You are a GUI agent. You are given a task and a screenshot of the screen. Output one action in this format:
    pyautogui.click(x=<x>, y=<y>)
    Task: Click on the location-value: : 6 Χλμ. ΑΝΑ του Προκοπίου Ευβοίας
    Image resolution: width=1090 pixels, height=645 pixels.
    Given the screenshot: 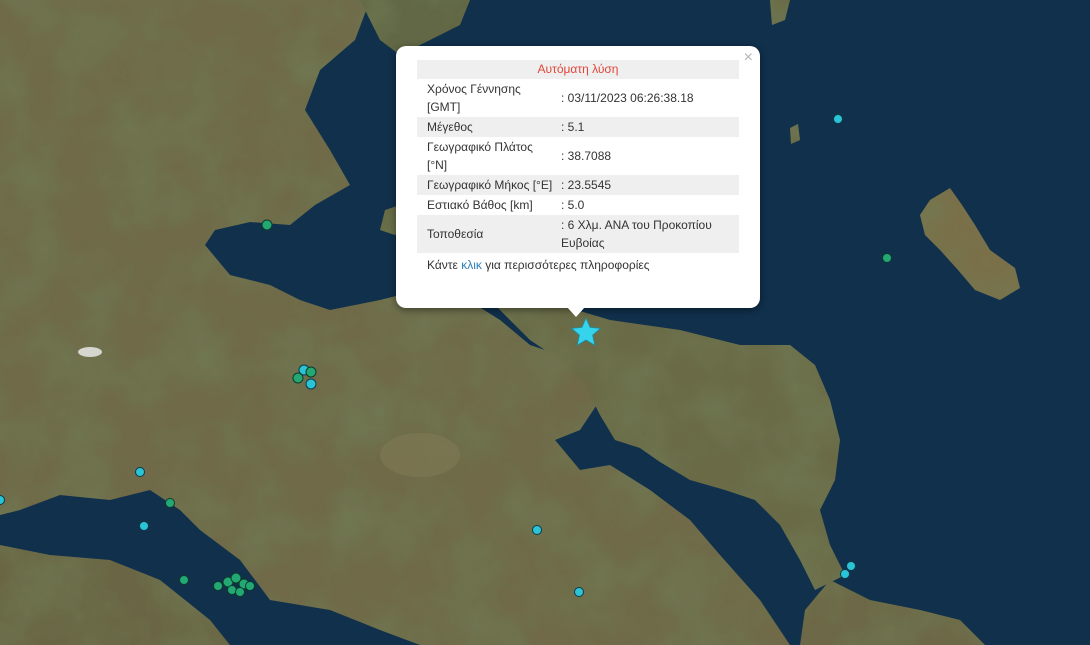 What is the action you would take?
    pyautogui.click(x=648, y=234)
    